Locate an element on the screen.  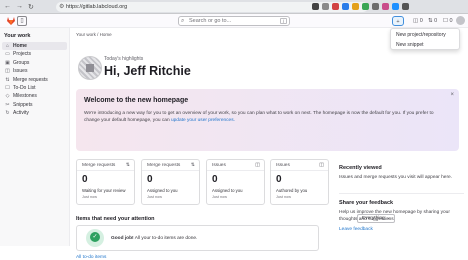
all-todo-items-link: All to-do items is located at coordinates (91, 257).